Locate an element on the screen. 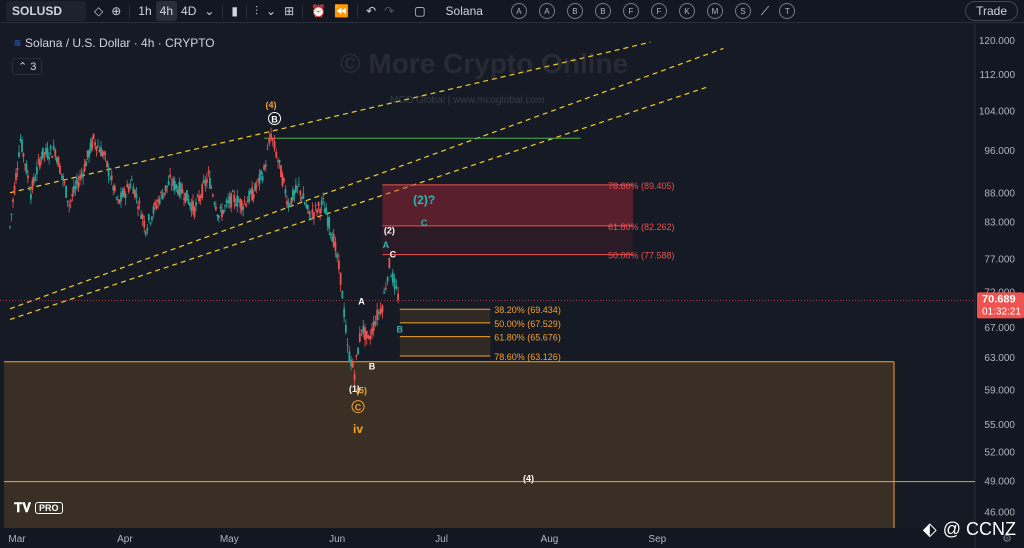  y-tick-label: 83.000 is located at coordinates (999, 222).